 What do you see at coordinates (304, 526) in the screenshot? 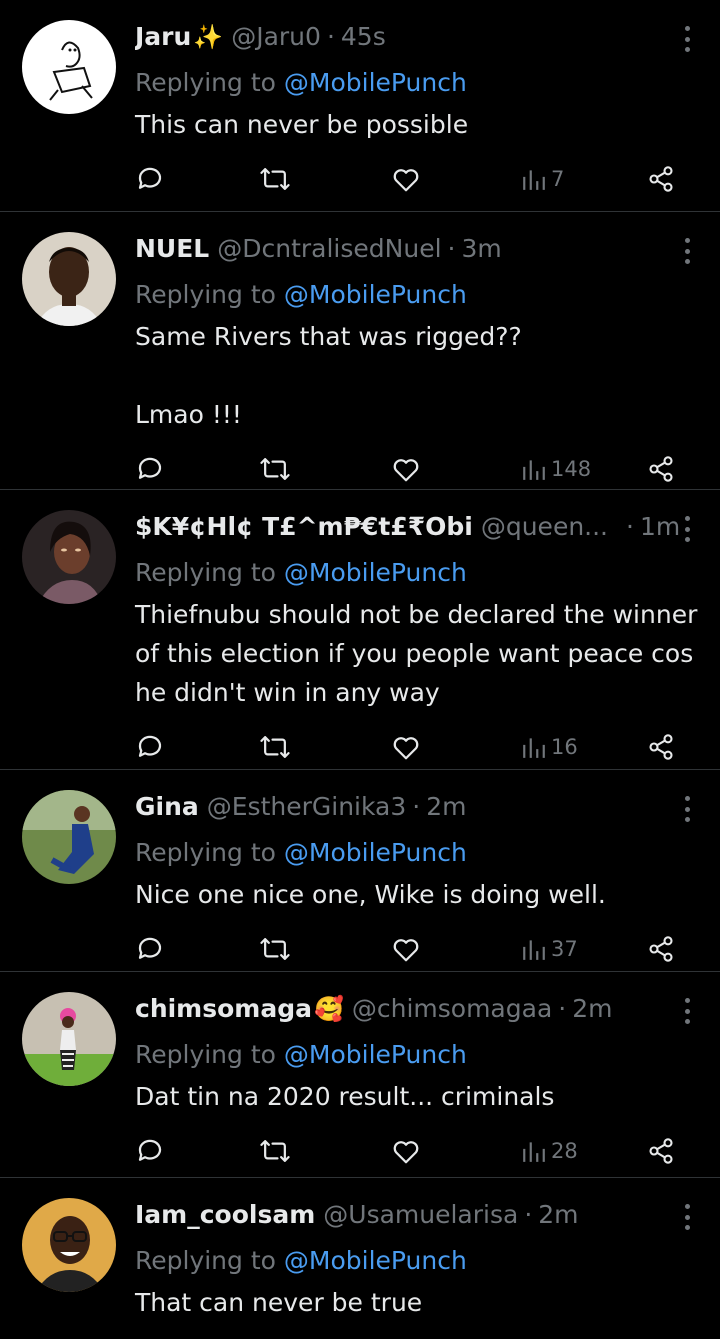
I see `display-name: $K¥¢Hl¢ T£^m₱€t£₹Obi` at bounding box center [304, 526].